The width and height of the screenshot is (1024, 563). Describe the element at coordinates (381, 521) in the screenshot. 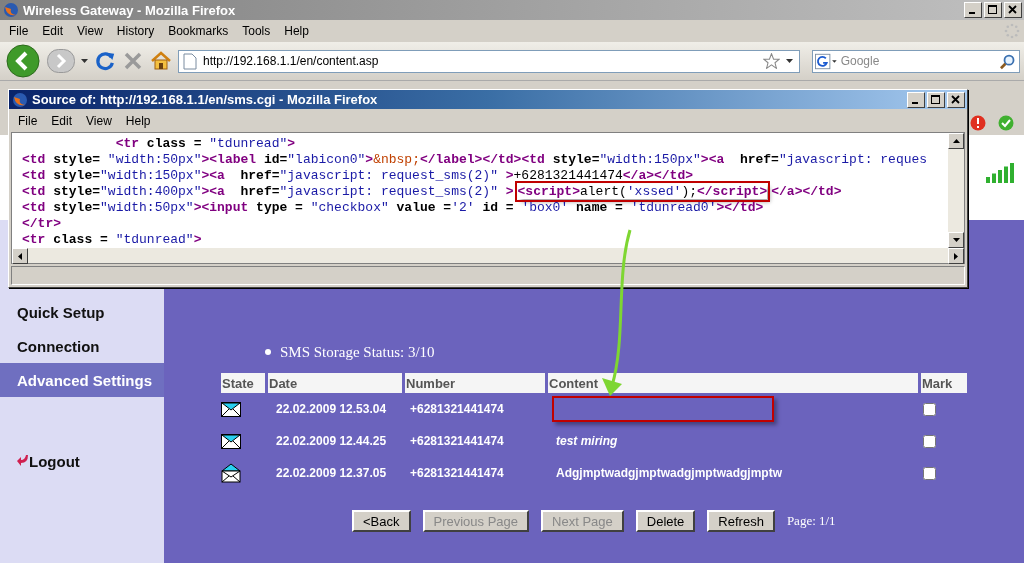

I see `page-button: <Back` at that location.